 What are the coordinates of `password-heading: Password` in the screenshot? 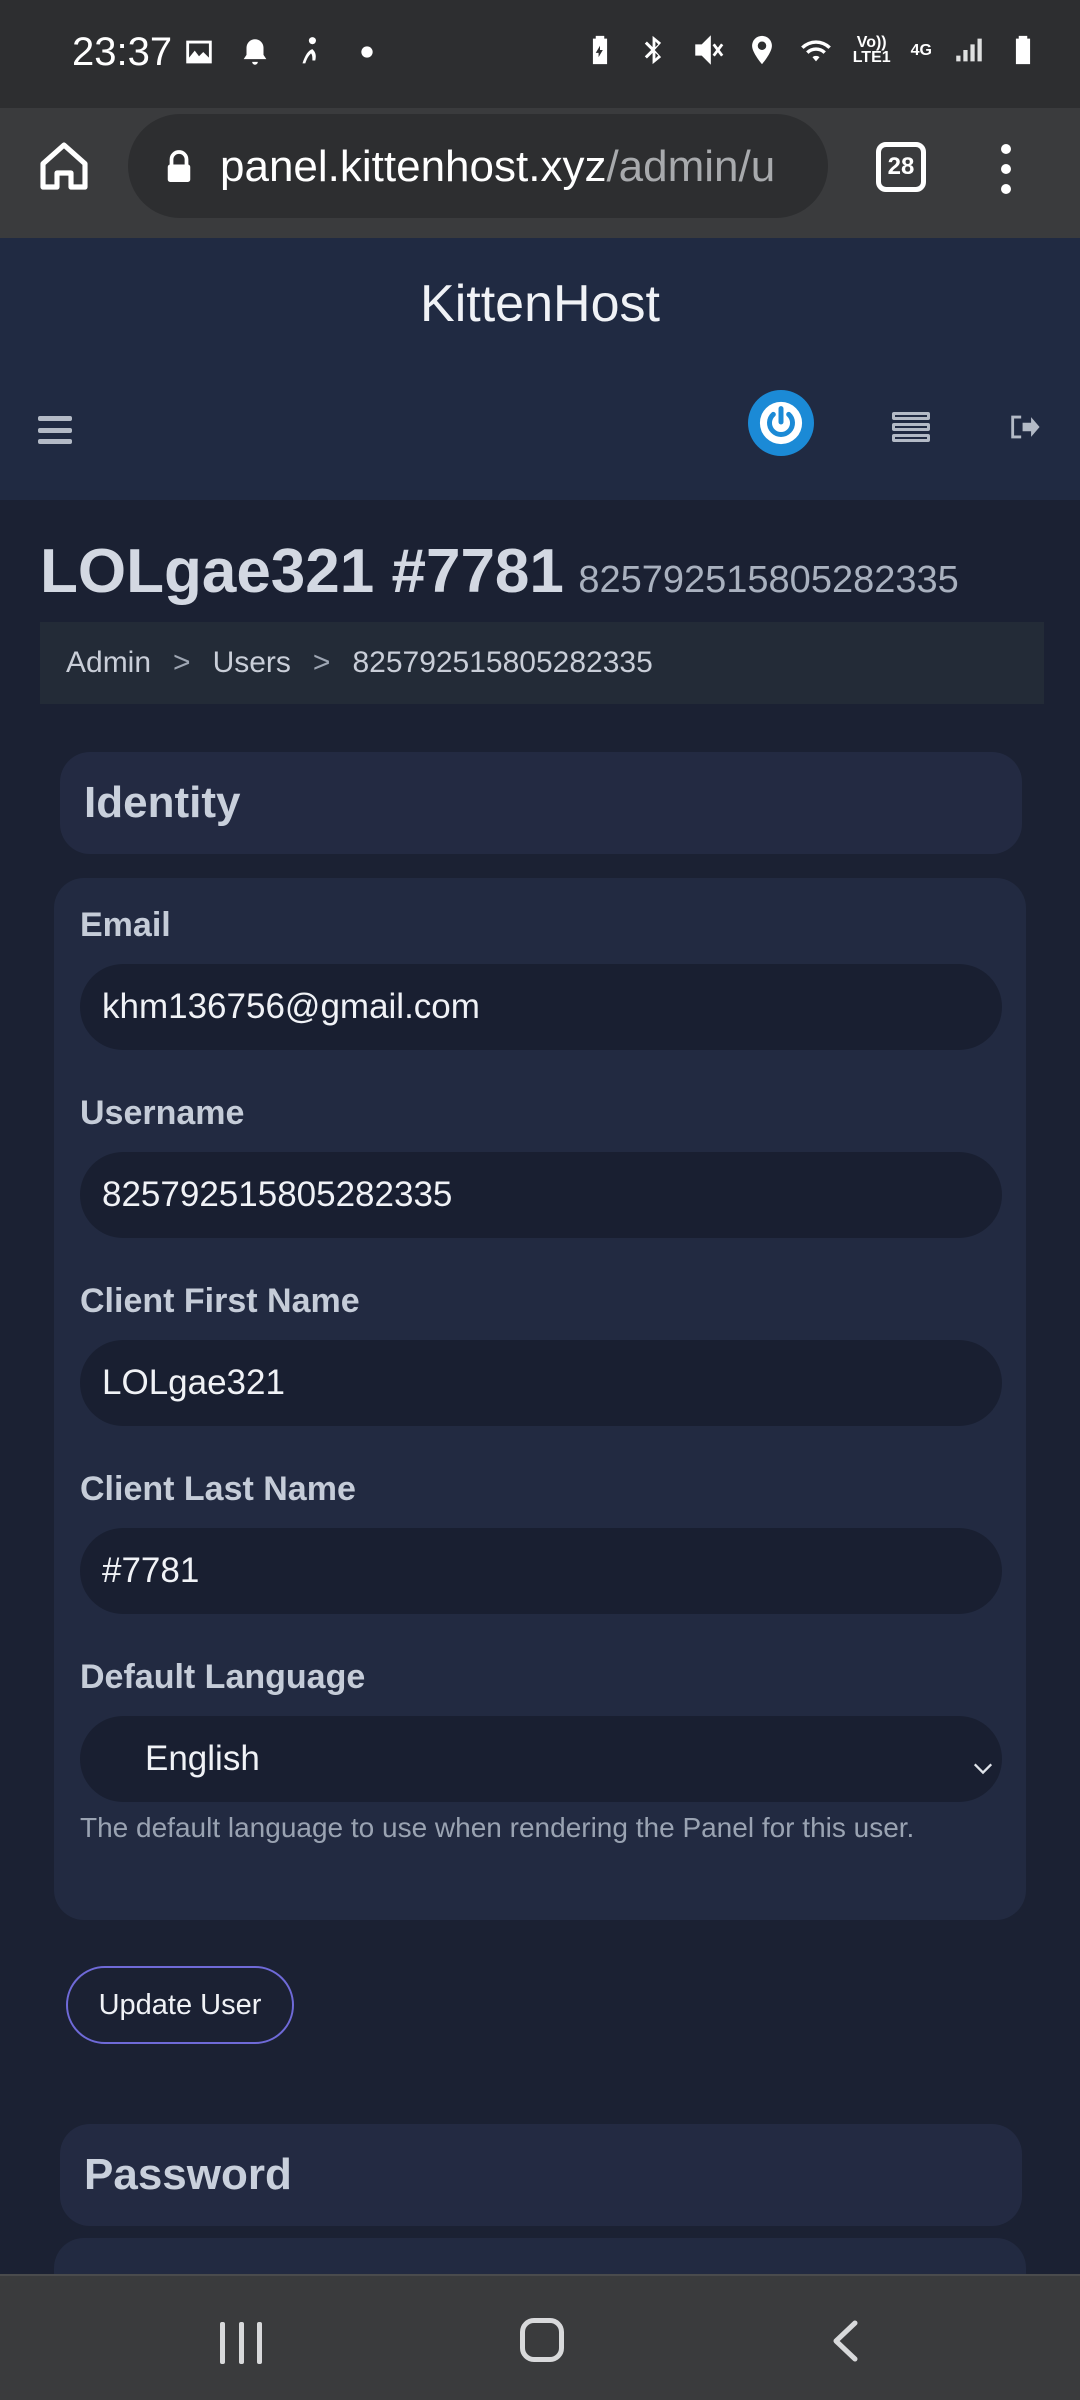 It's located at (541, 2175).